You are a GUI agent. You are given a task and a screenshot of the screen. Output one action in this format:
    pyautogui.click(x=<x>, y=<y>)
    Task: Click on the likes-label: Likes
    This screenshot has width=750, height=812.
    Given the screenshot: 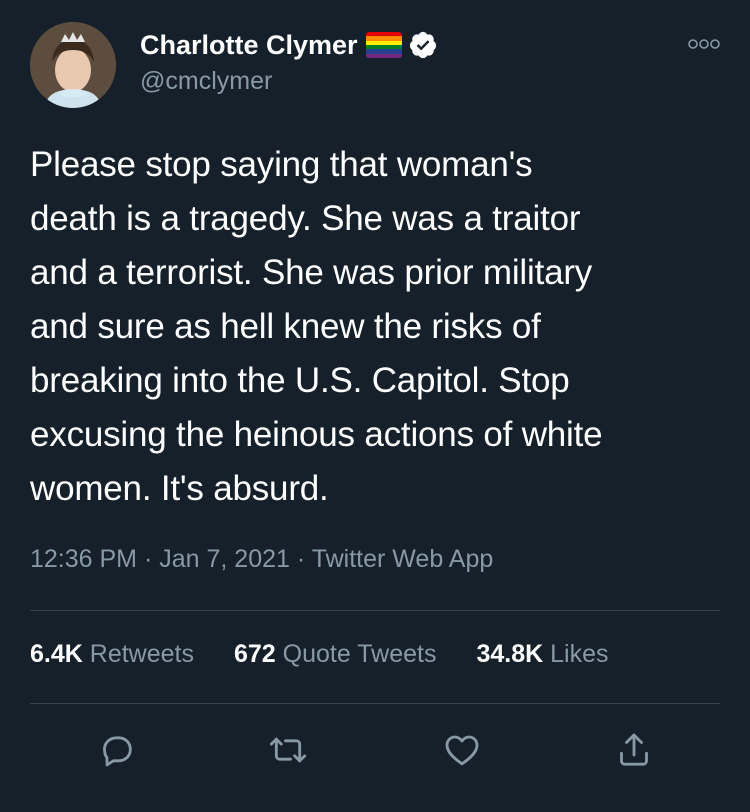 What is the action you would take?
    pyautogui.click(x=579, y=654)
    